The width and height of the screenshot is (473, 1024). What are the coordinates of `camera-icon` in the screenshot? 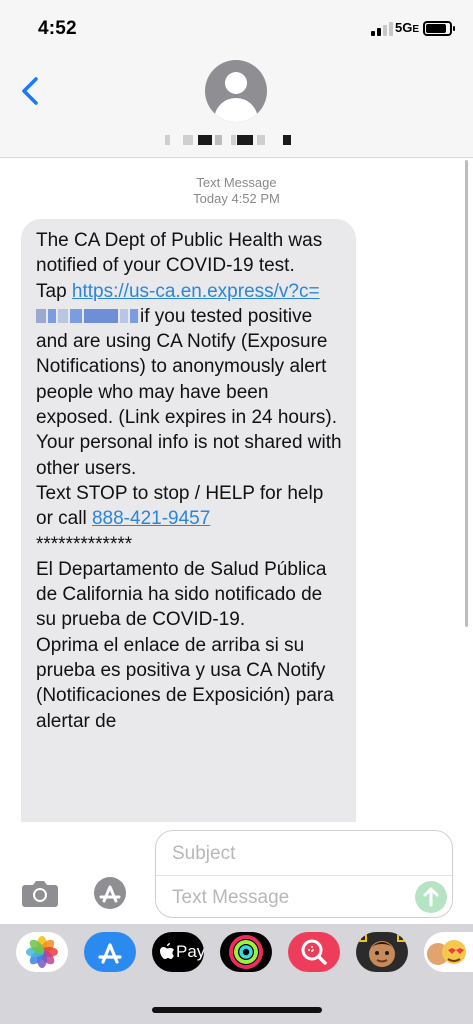 It's located at (40, 894).